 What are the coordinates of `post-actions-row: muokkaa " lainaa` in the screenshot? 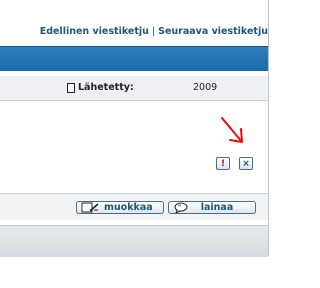 It's located at (134, 207).